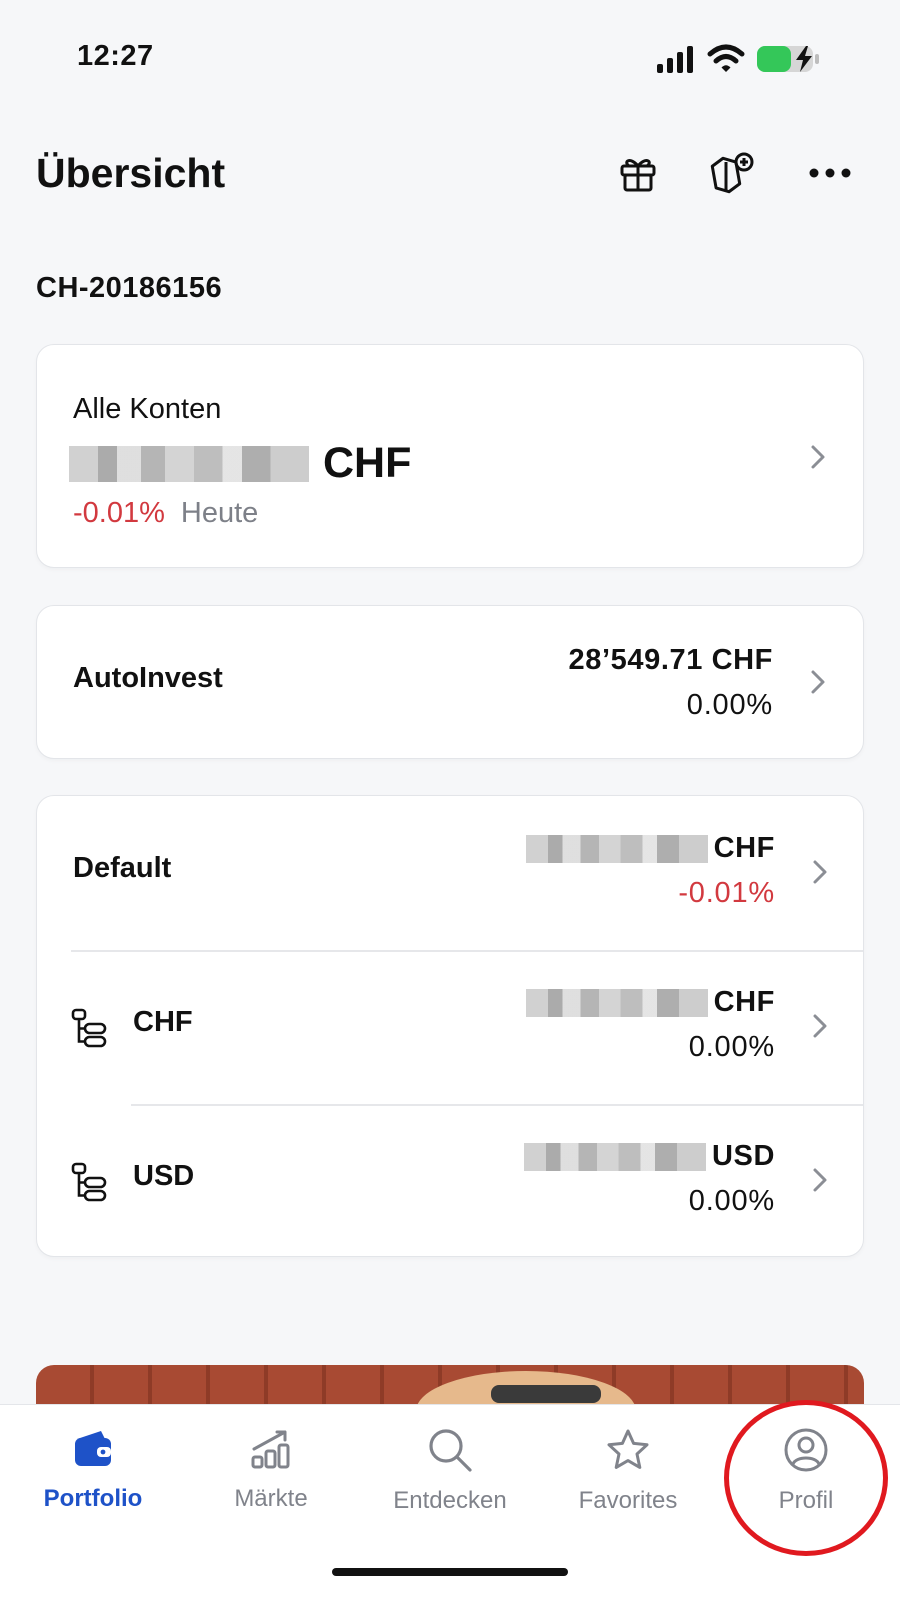 The image size is (900, 1600). I want to click on status-bar: 12:27, so click(450, 55).